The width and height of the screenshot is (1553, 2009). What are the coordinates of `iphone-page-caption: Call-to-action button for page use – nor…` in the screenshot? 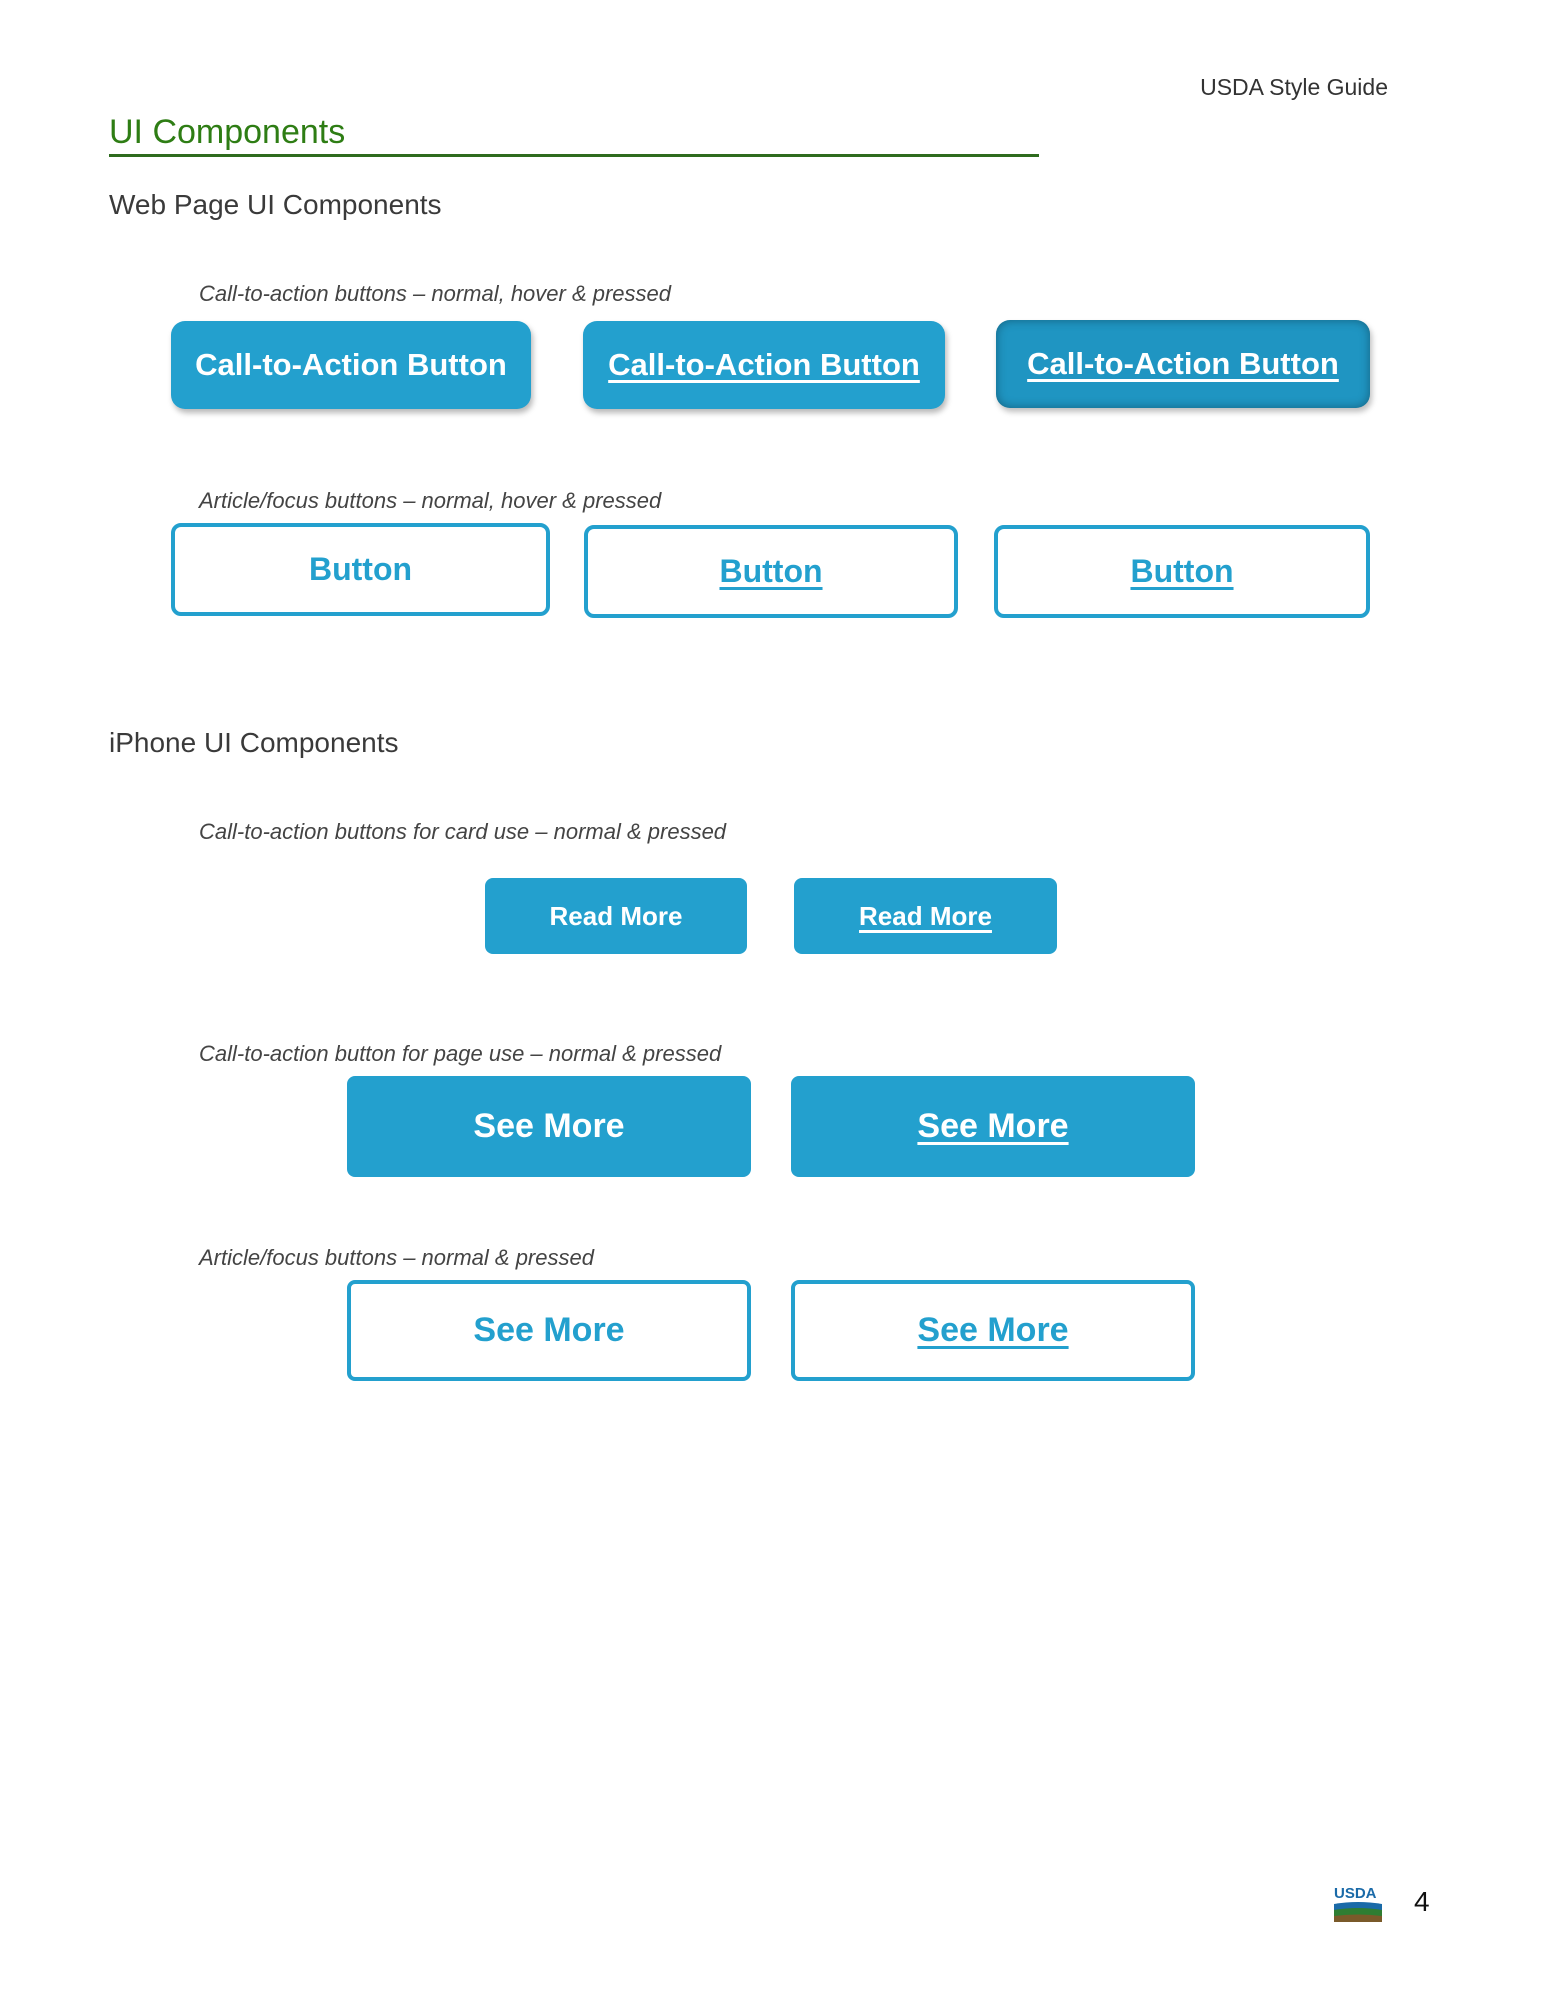 It's located at (460, 1053).